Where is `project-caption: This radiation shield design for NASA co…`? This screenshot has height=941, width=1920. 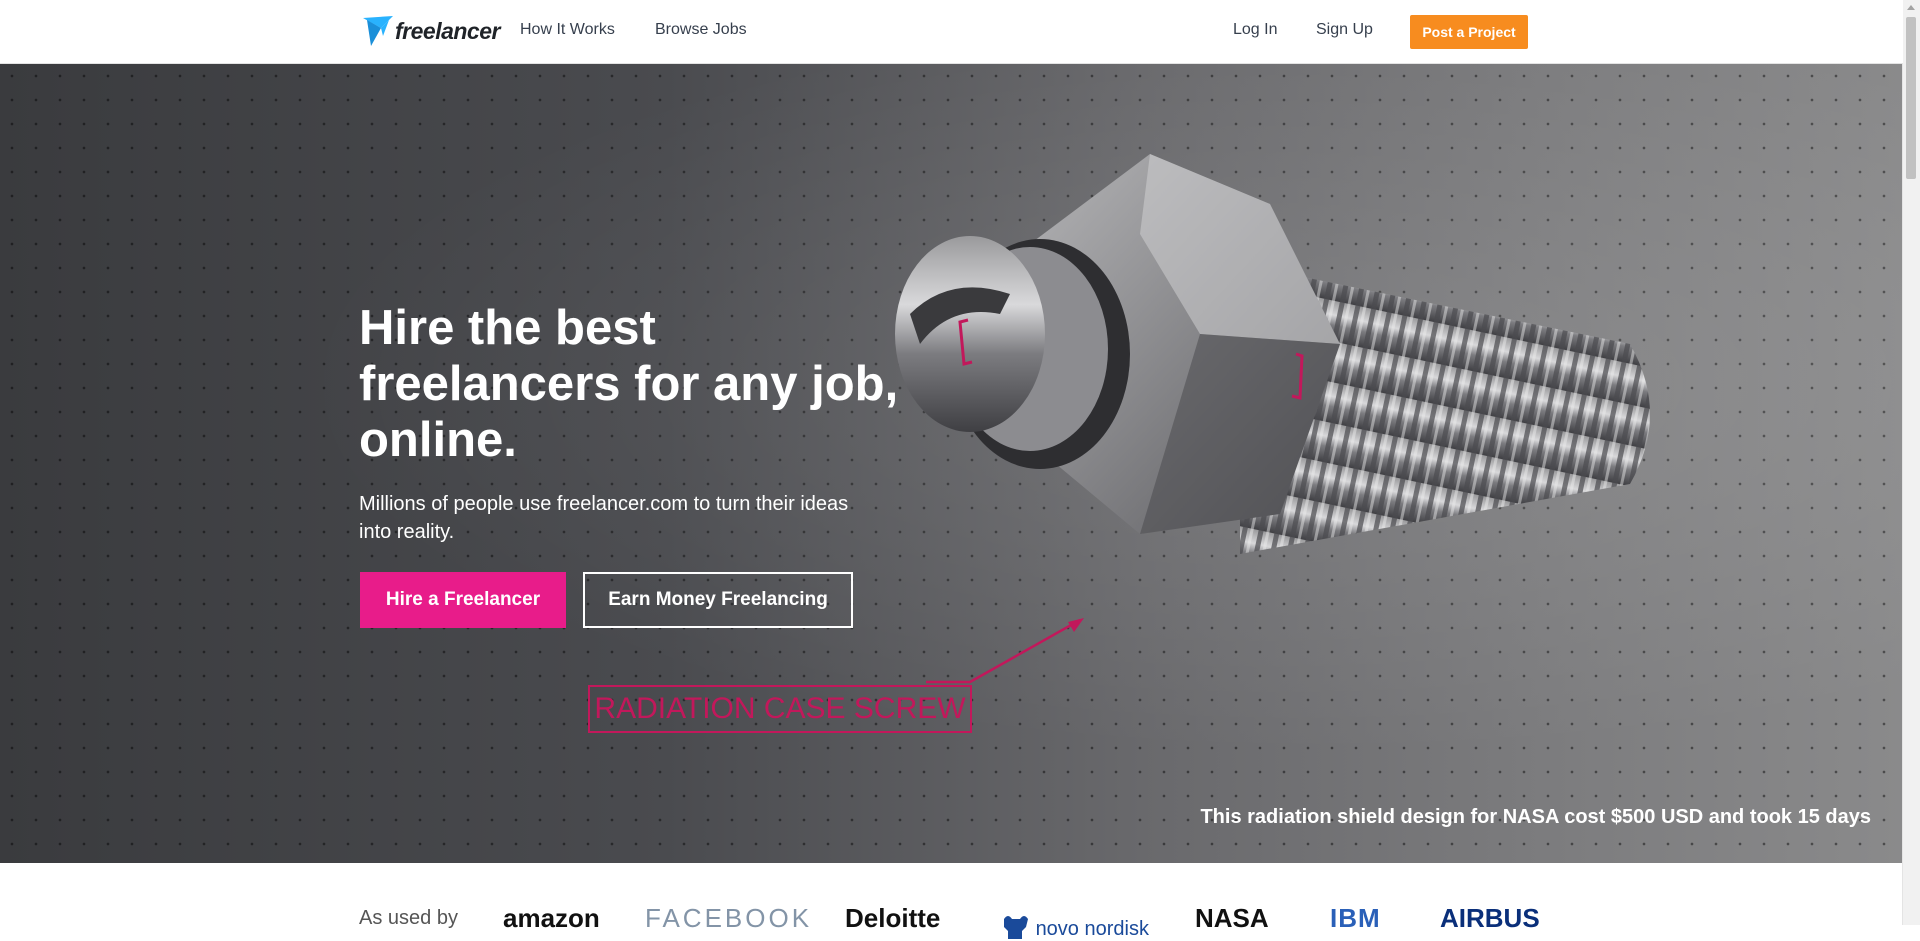 project-caption: This radiation shield design for NASA co… is located at coordinates (1535, 817).